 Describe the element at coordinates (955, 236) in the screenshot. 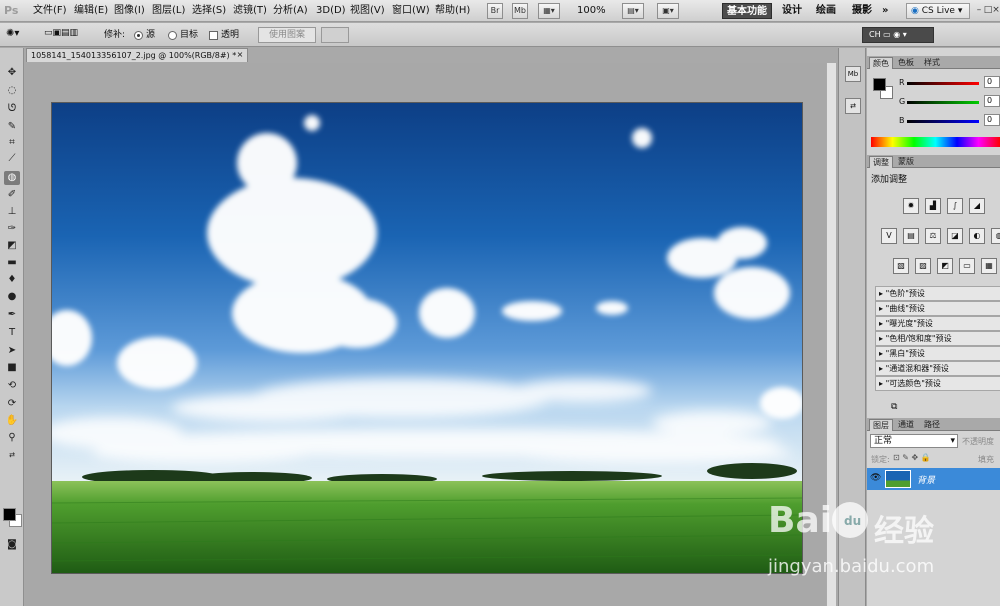

I see `black-white-icon: ◪` at that location.